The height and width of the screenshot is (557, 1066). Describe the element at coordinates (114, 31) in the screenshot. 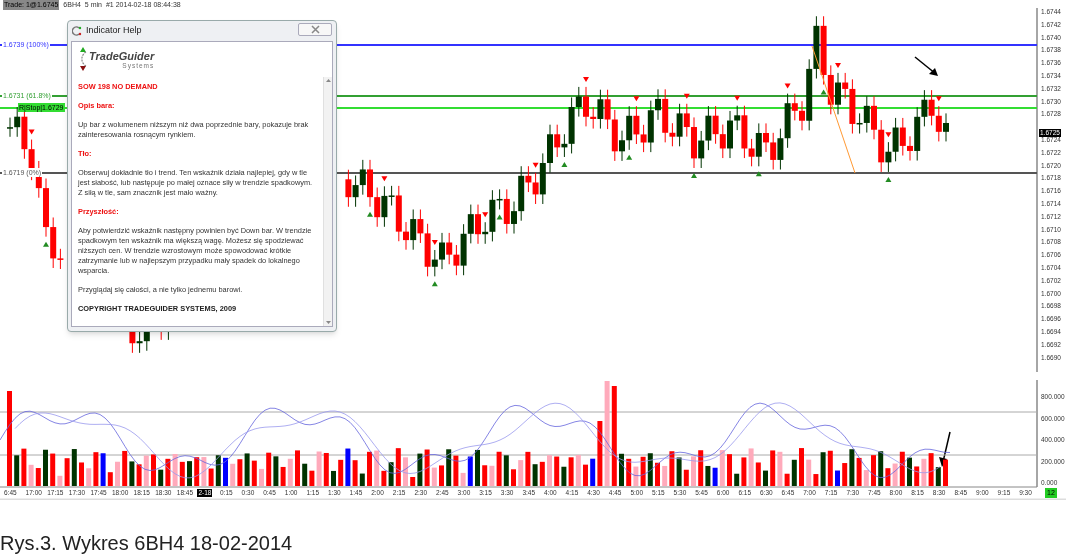

I see `dialog-title: Indicator Help` at that location.